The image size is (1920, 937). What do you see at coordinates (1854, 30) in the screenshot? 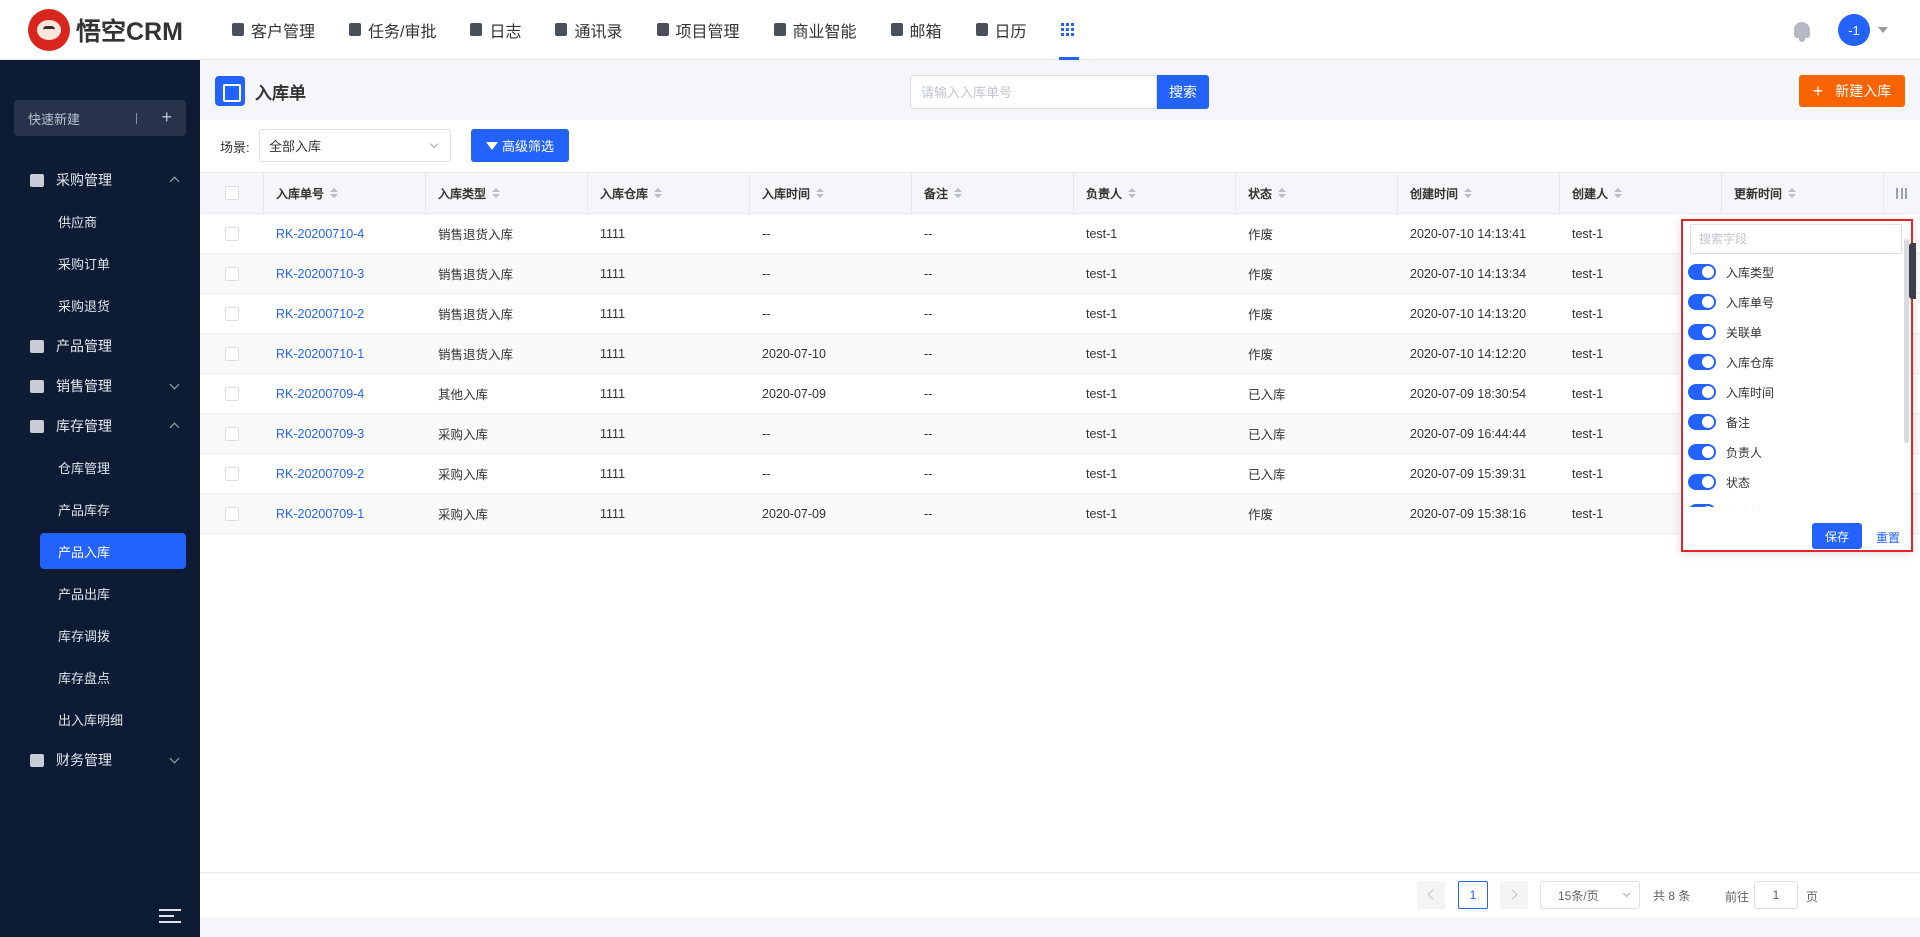
I see `user-avatar: -1` at bounding box center [1854, 30].